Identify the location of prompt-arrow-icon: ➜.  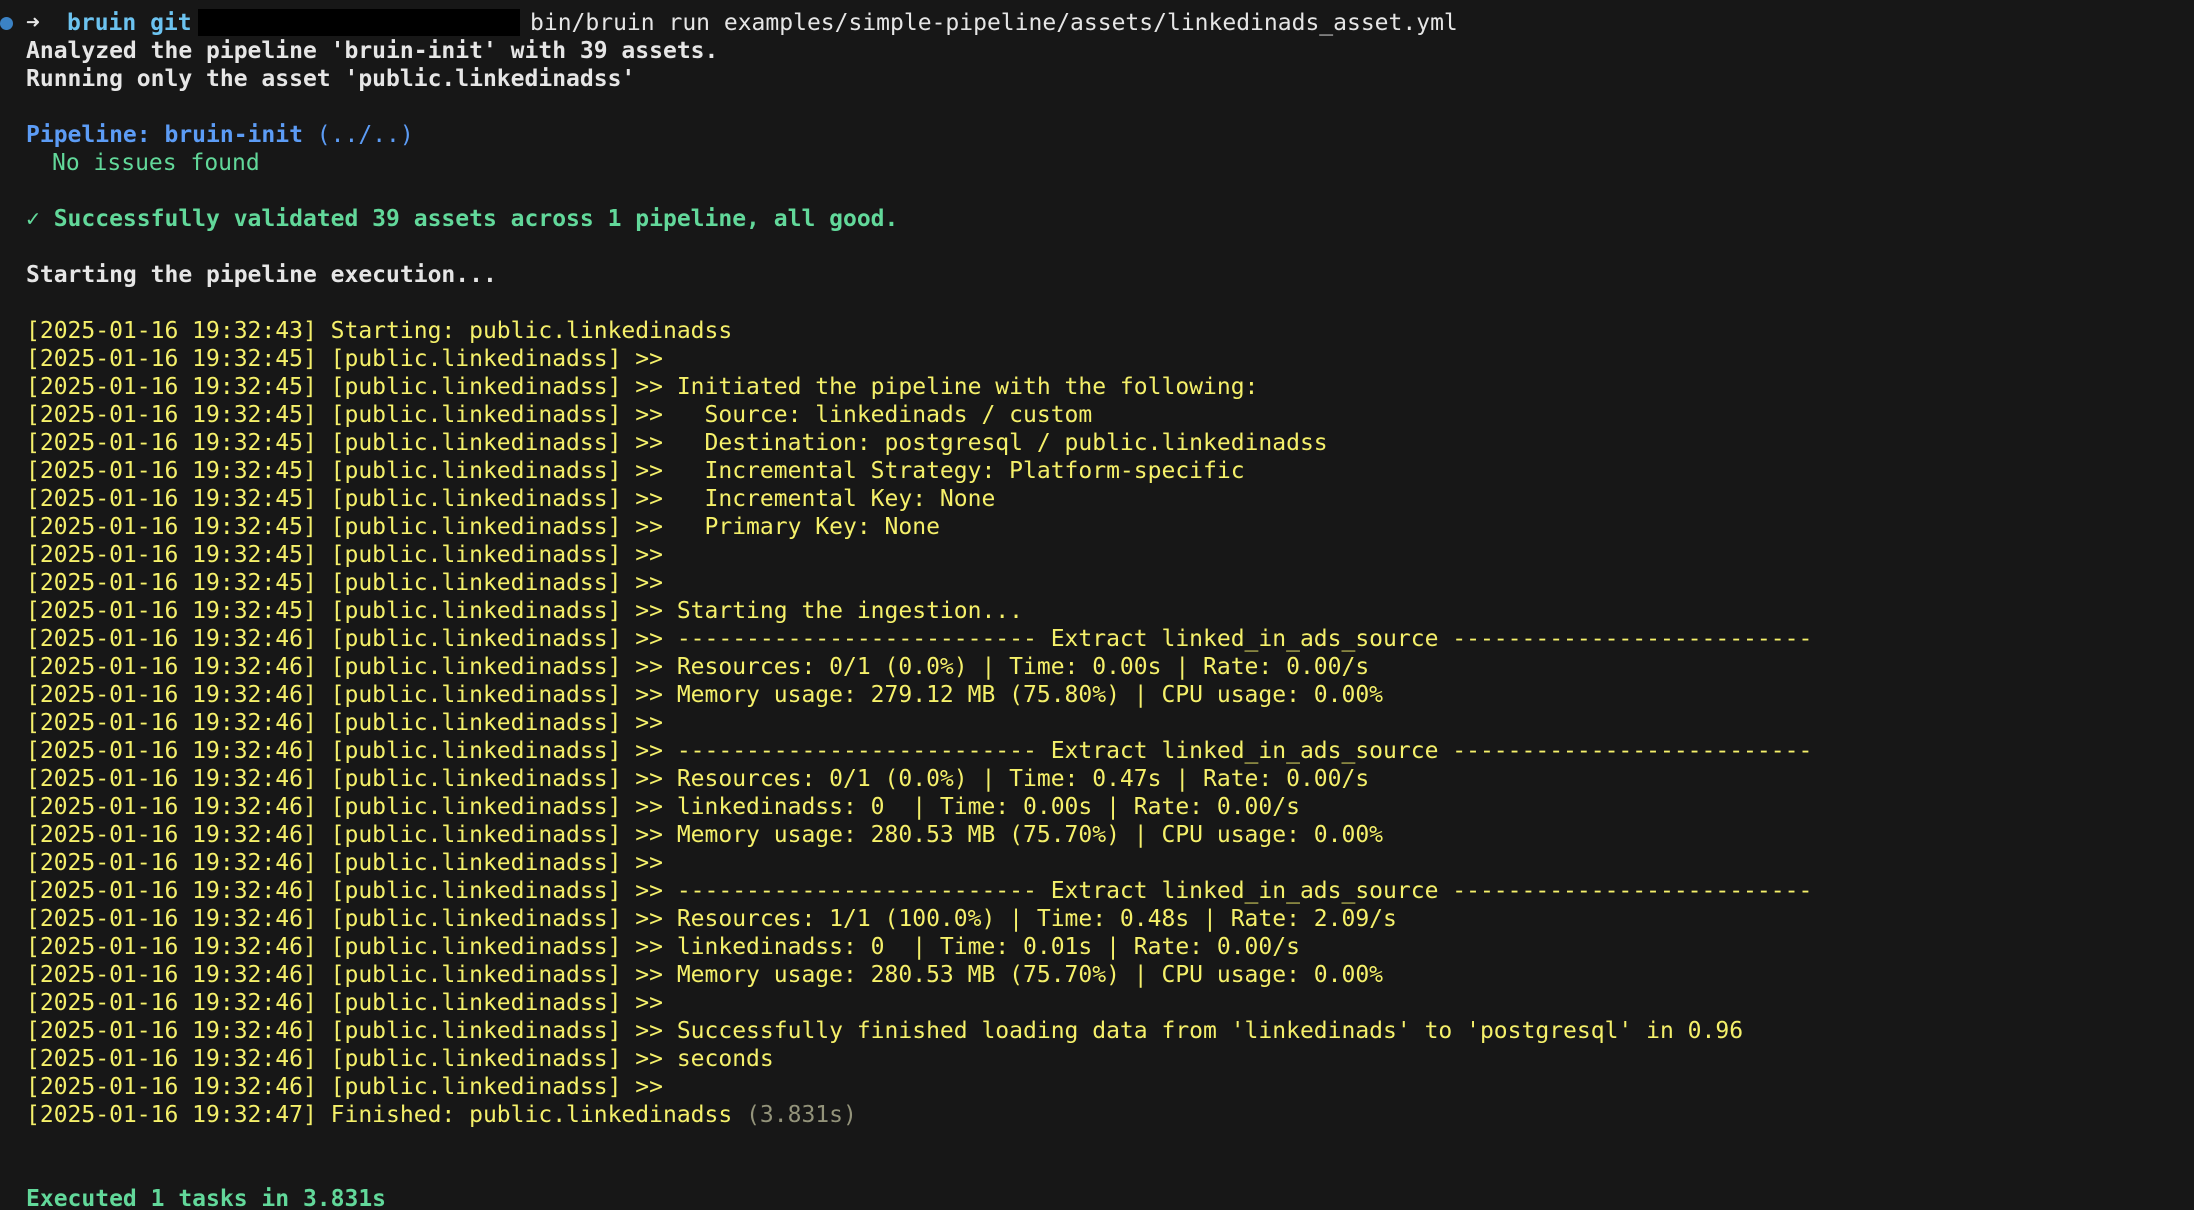
(33, 23).